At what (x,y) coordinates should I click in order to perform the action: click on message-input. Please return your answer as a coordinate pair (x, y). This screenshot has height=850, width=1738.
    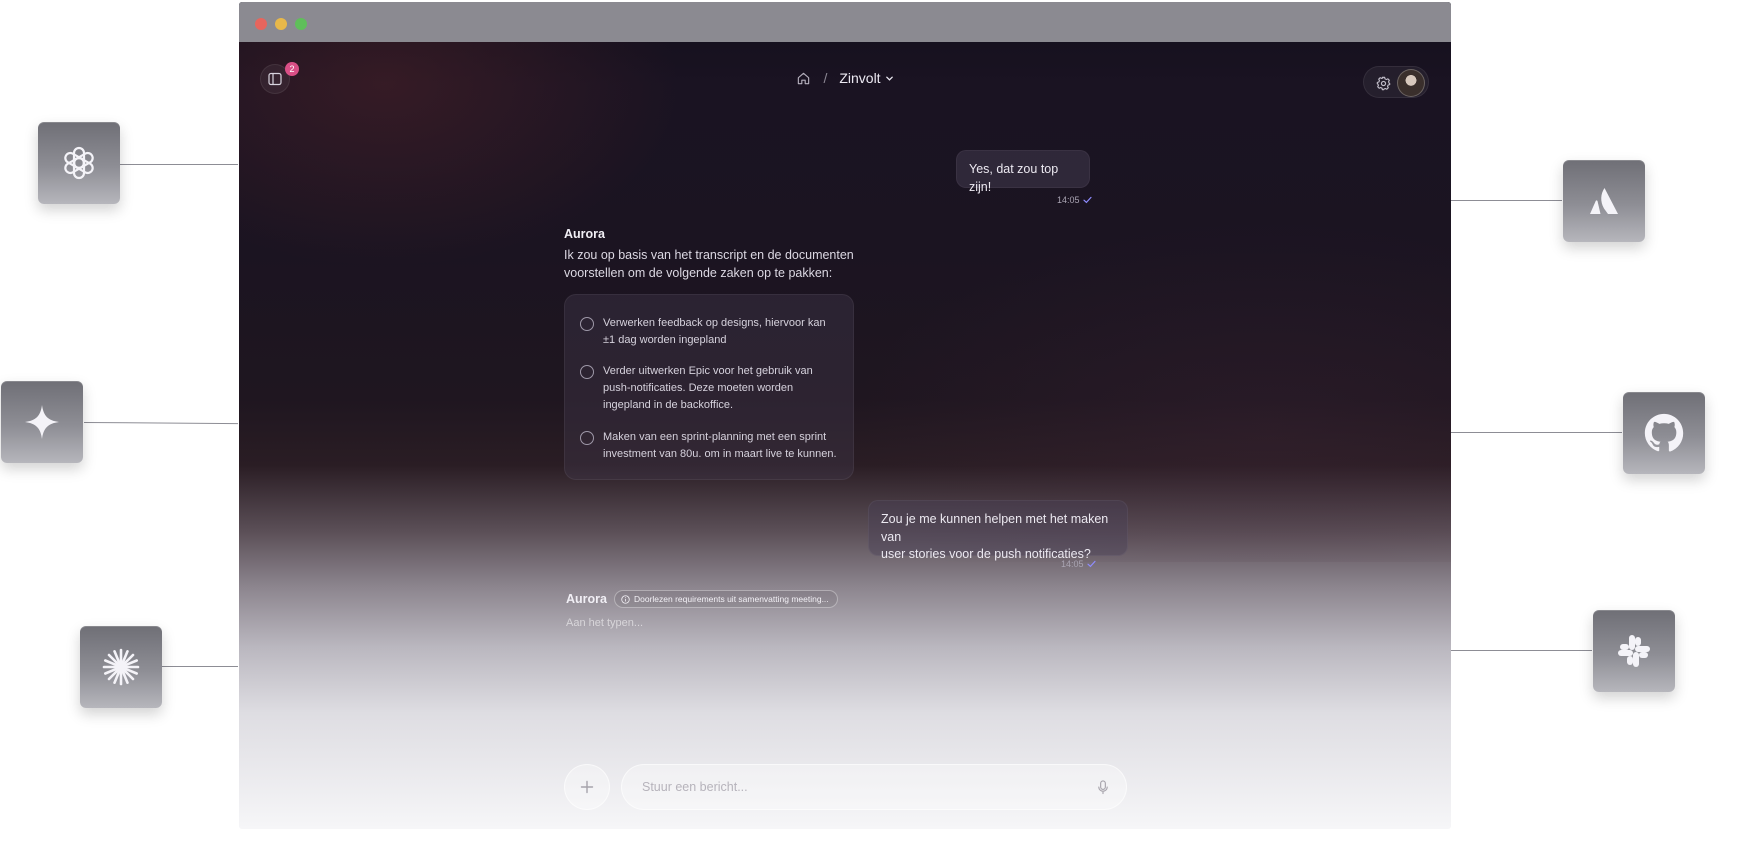
    Looking at the image, I should click on (850, 787).